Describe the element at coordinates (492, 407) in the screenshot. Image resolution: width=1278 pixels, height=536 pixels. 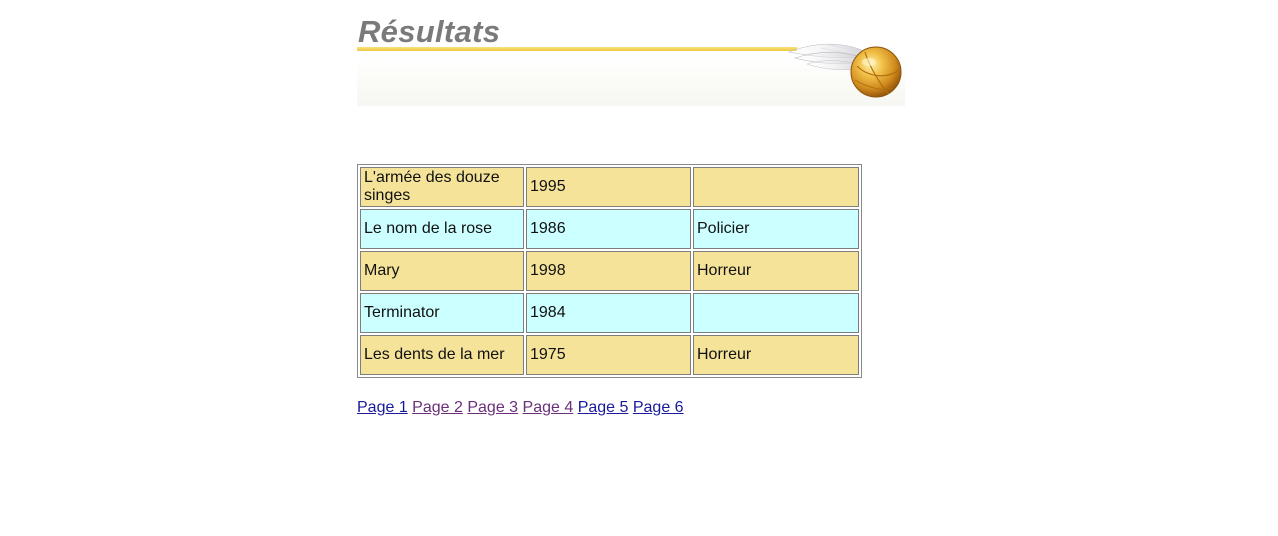
I see `page-link-3: Page 3` at that location.